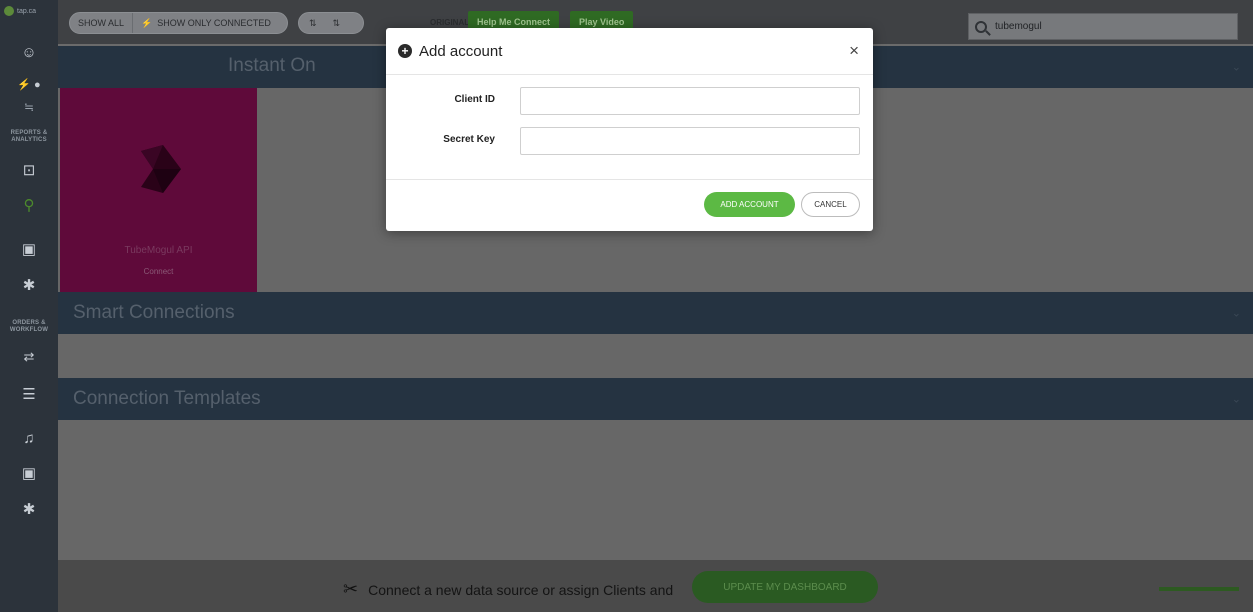 The width and height of the screenshot is (1253, 612). I want to click on user-icon: ☺, so click(29, 53).